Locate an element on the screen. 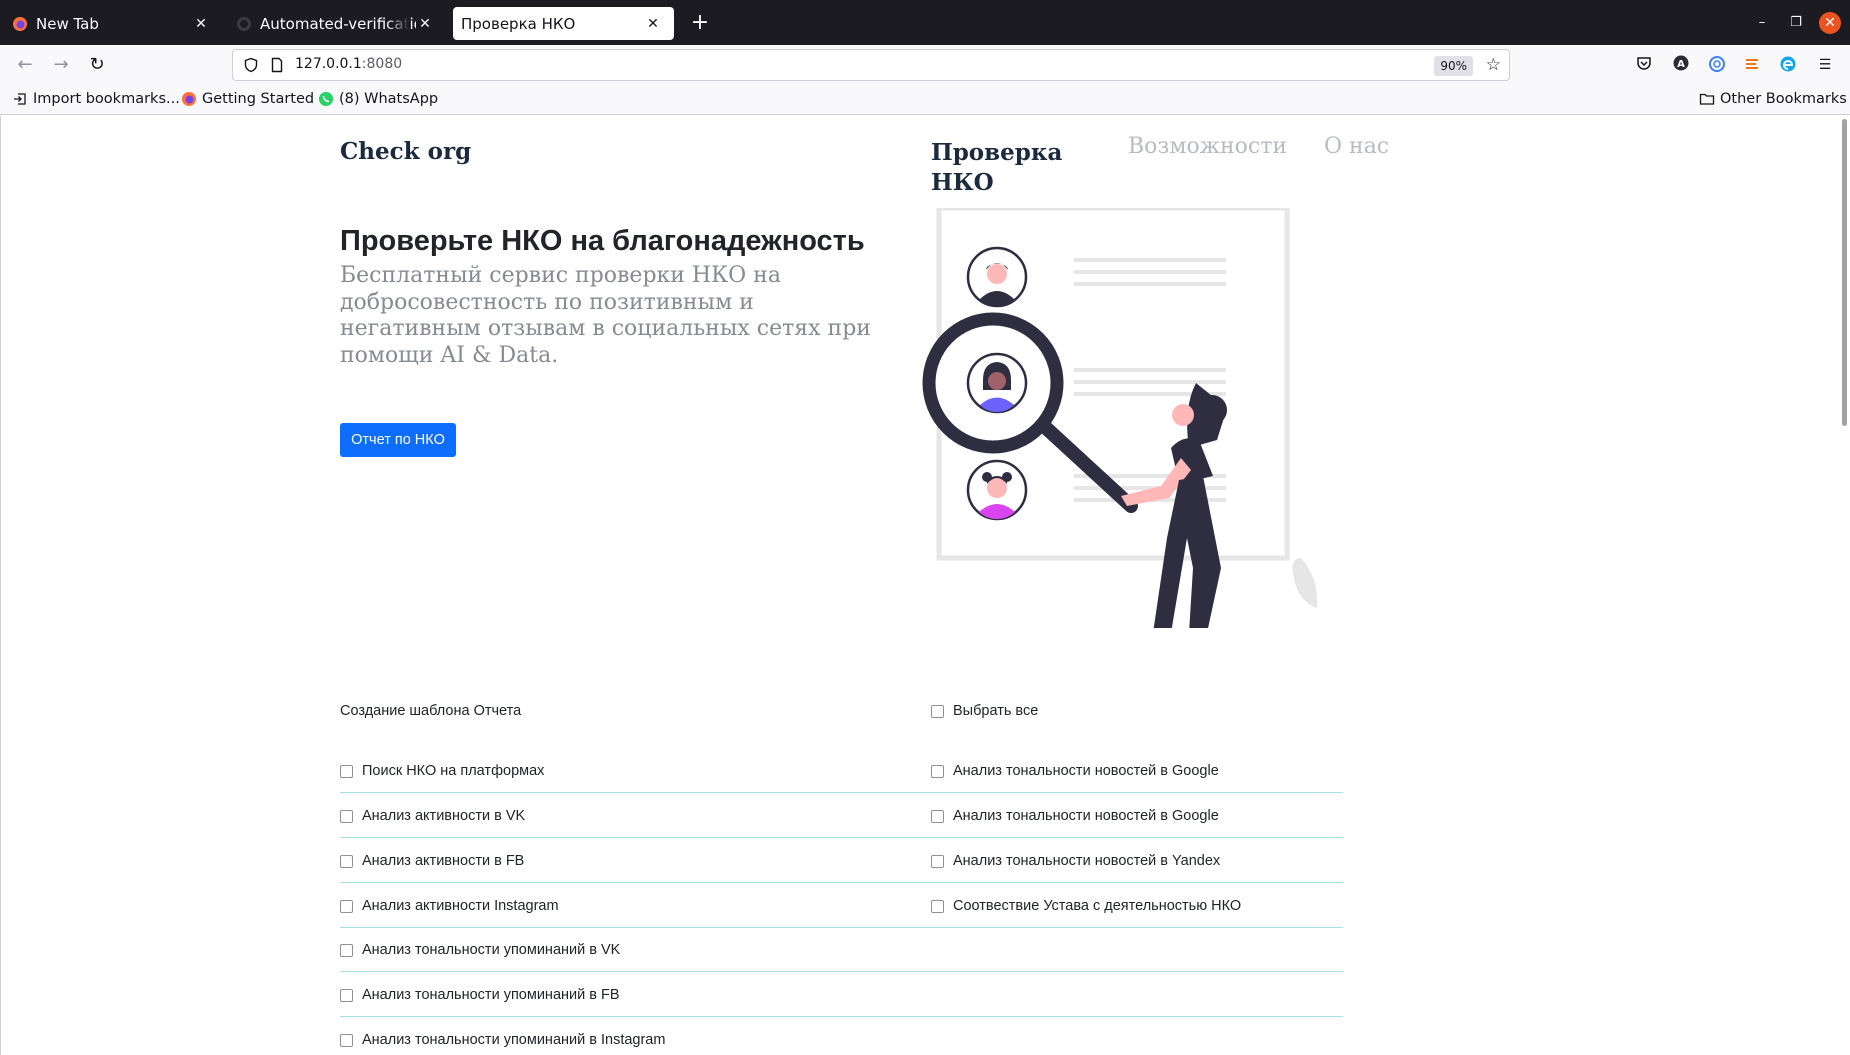 The image size is (1850, 1055). bookmark-label: Getting Started is located at coordinates (258, 99).